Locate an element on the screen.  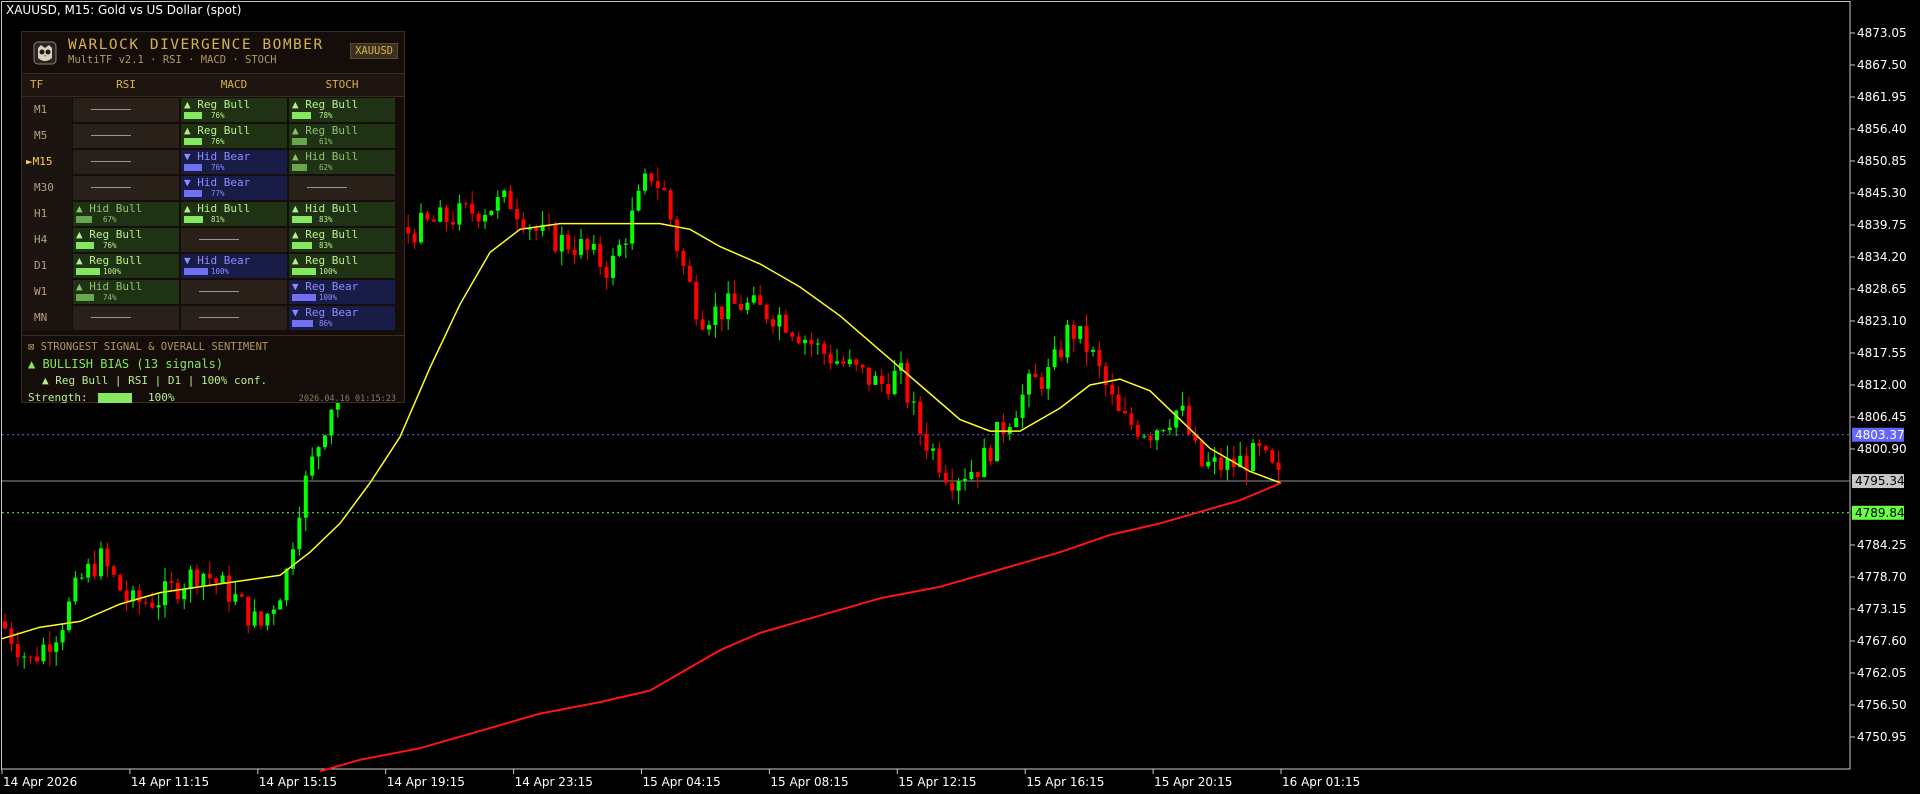
strength-bar is located at coordinates (115, 398).